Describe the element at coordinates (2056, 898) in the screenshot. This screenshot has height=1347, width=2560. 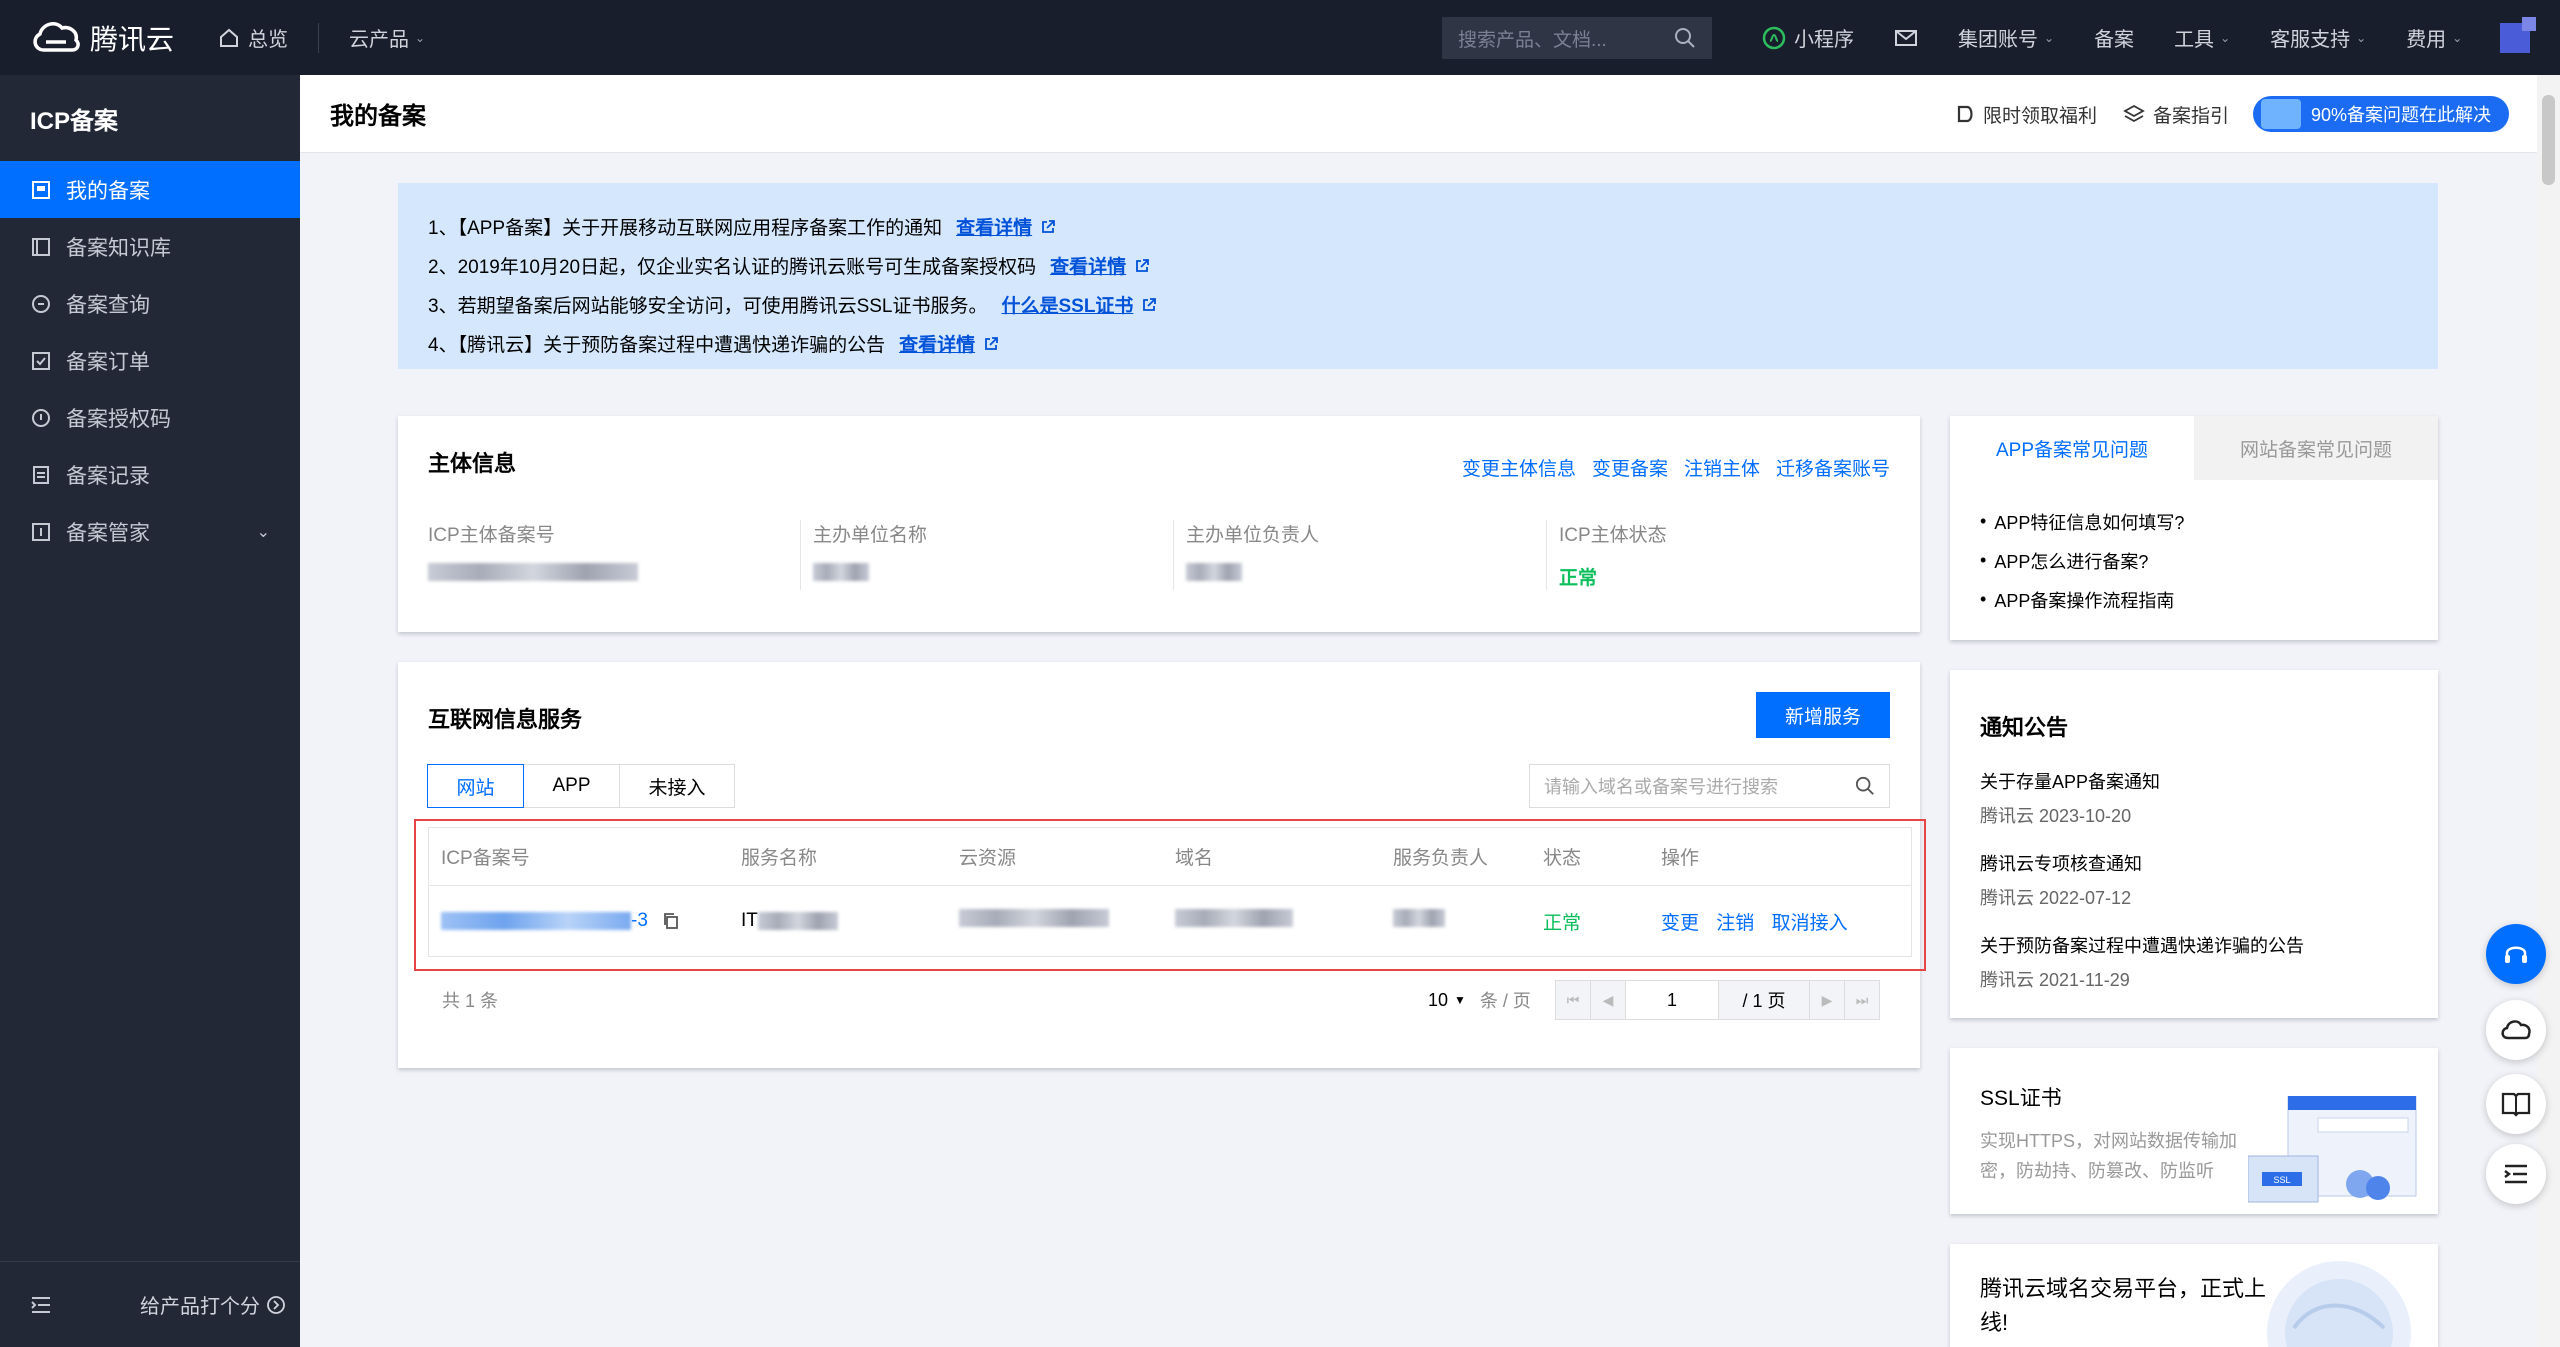
I see `announcement-date: 腾讯云 2022-07-12` at that location.